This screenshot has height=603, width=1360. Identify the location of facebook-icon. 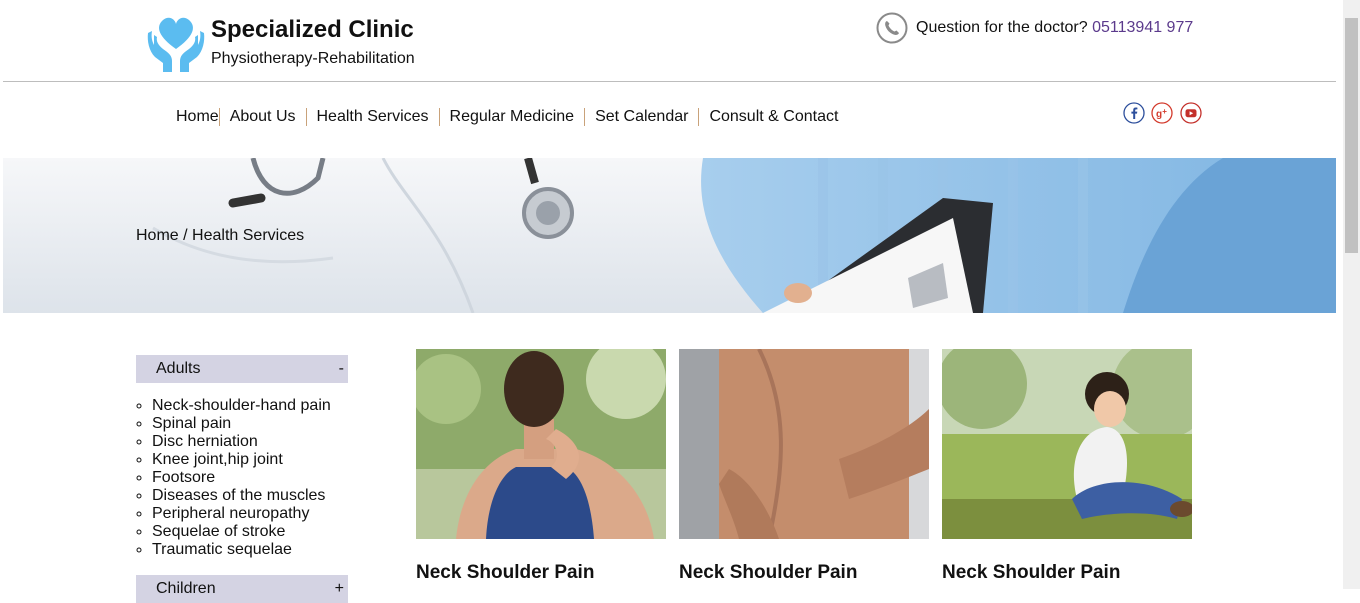
(1134, 113).